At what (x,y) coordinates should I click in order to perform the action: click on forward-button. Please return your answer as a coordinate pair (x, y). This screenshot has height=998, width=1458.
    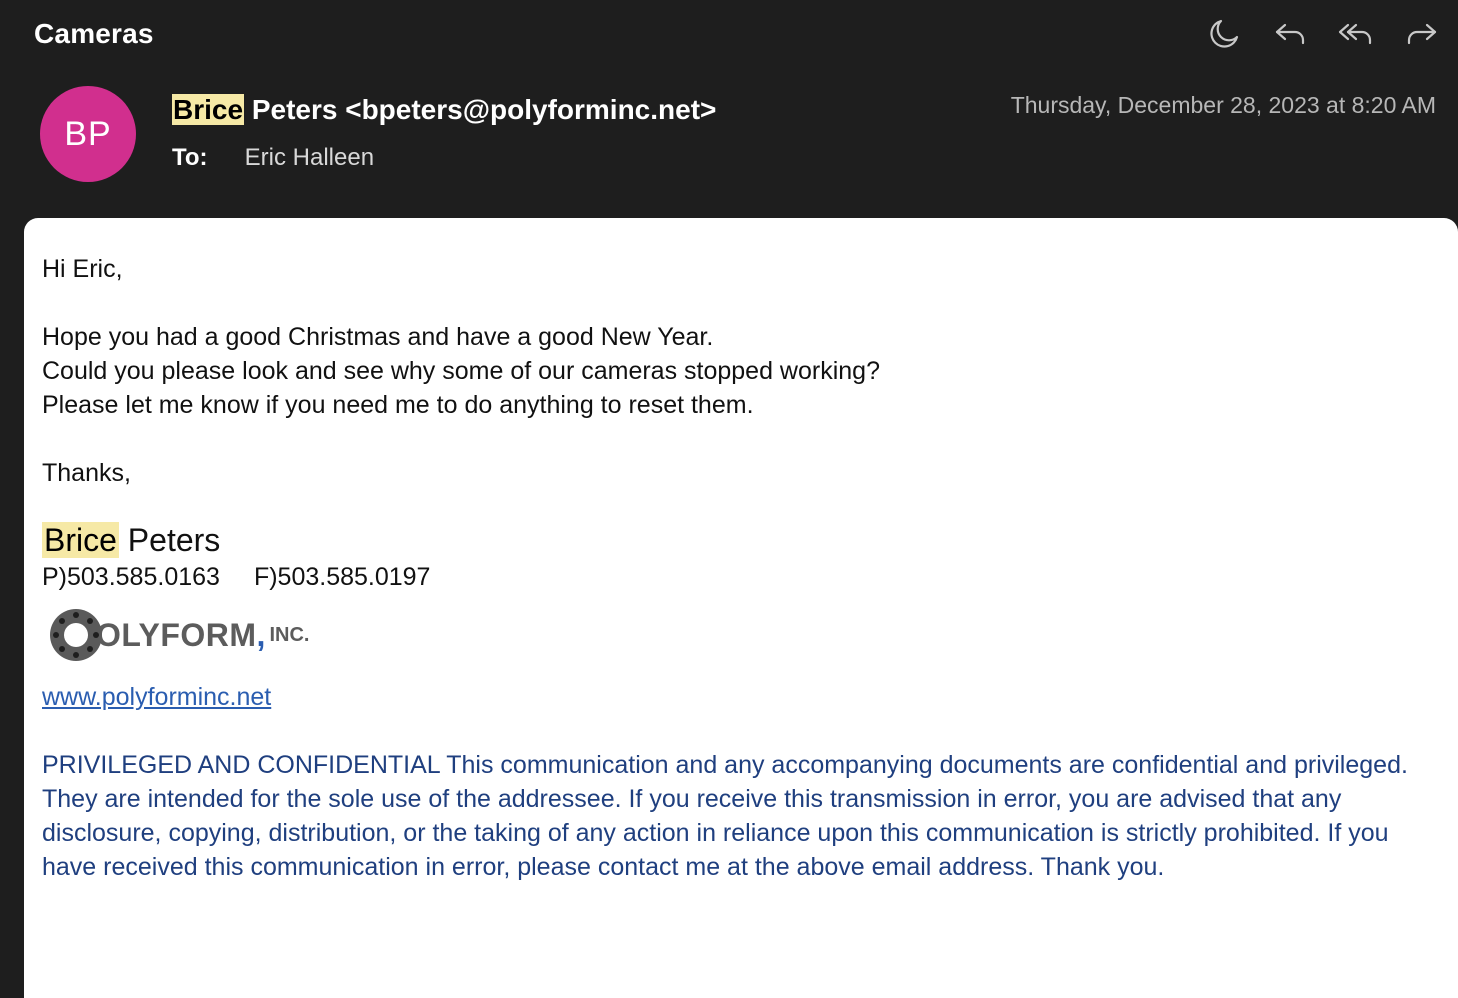
    Looking at the image, I should click on (1422, 34).